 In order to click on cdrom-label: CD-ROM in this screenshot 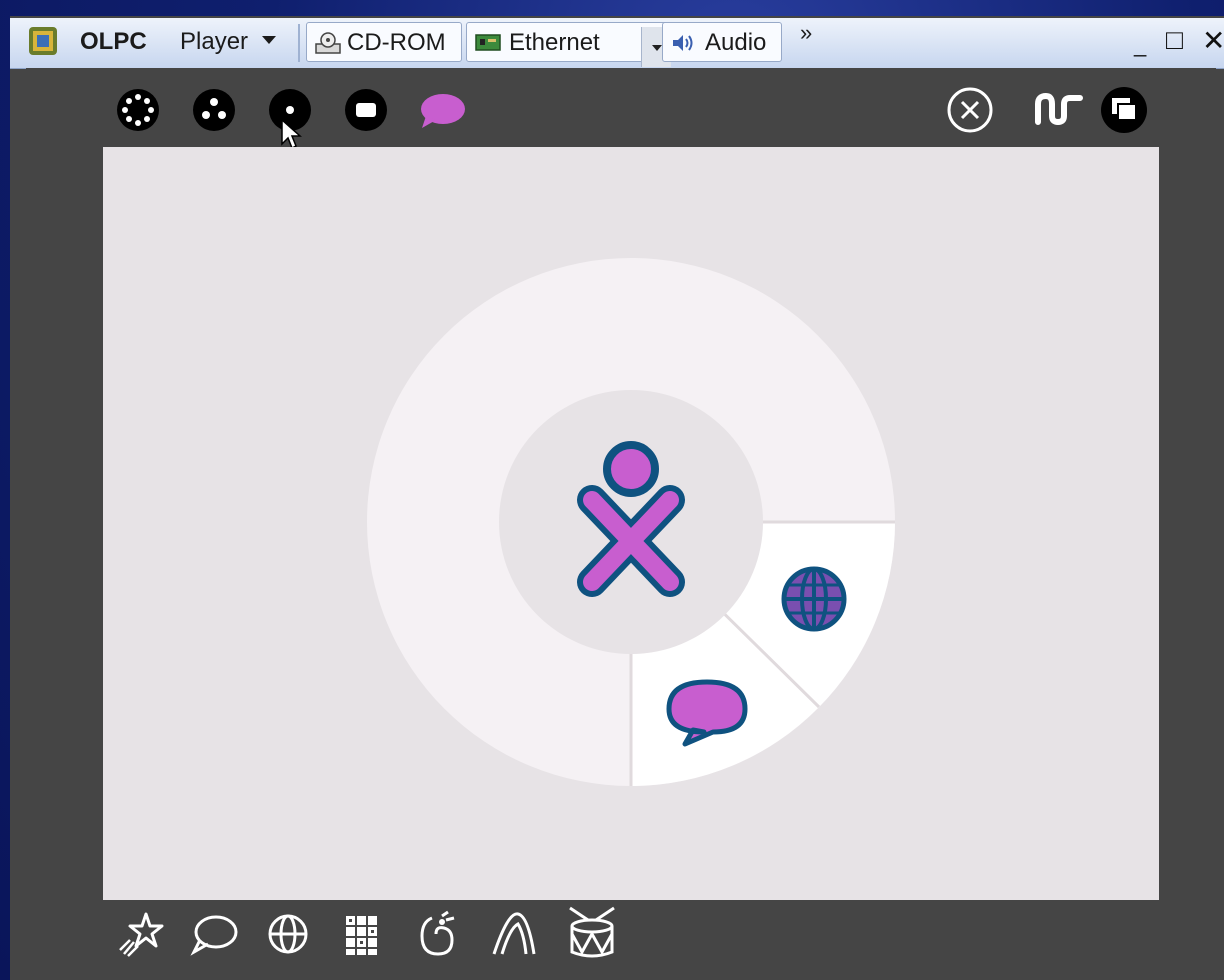, I will do `click(396, 42)`.